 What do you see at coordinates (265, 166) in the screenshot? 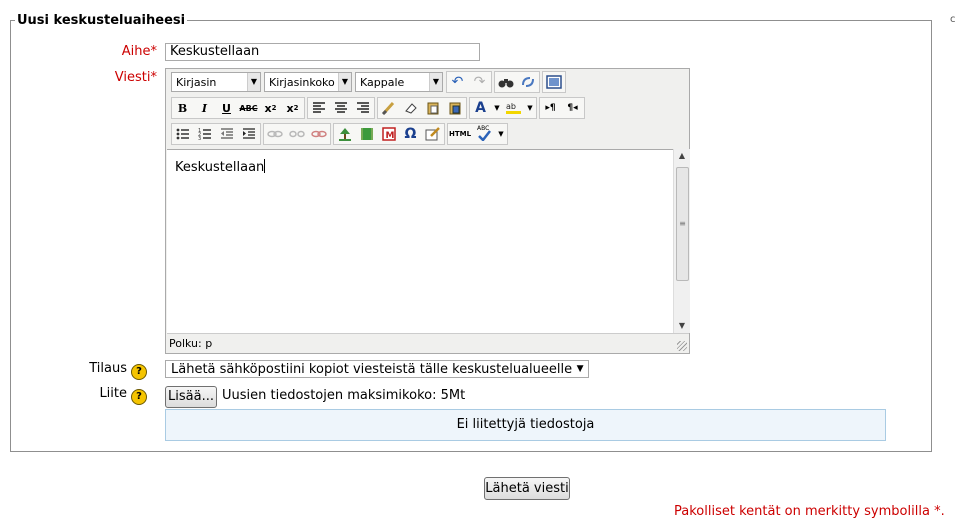
I see `text-caret` at bounding box center [265, 166].